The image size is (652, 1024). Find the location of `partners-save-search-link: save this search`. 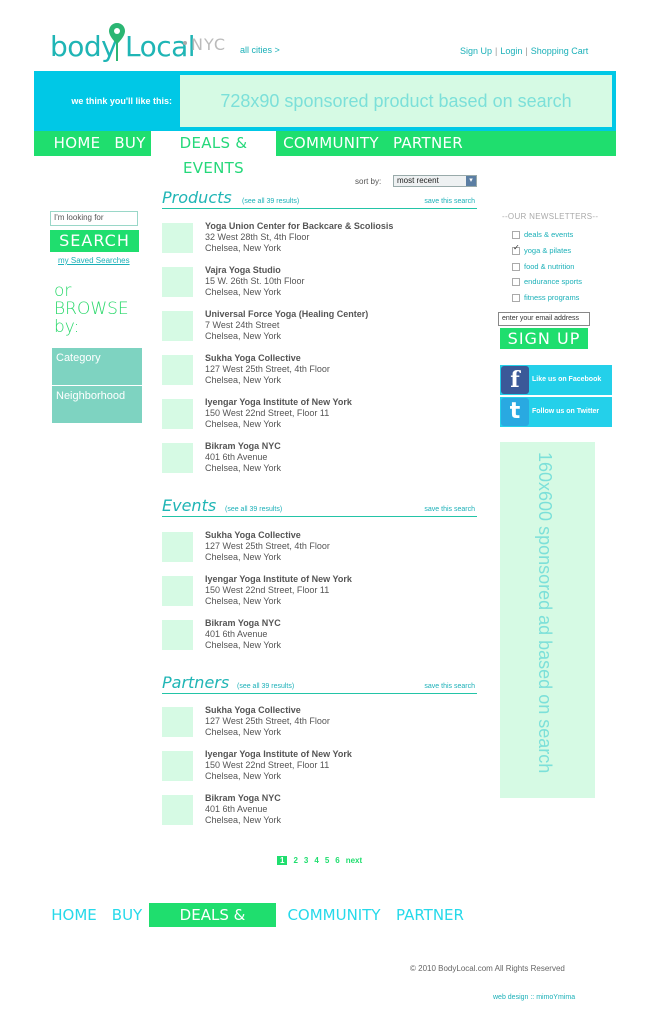

partners-save-search-link: save this search is located at coordinates (449, 686).